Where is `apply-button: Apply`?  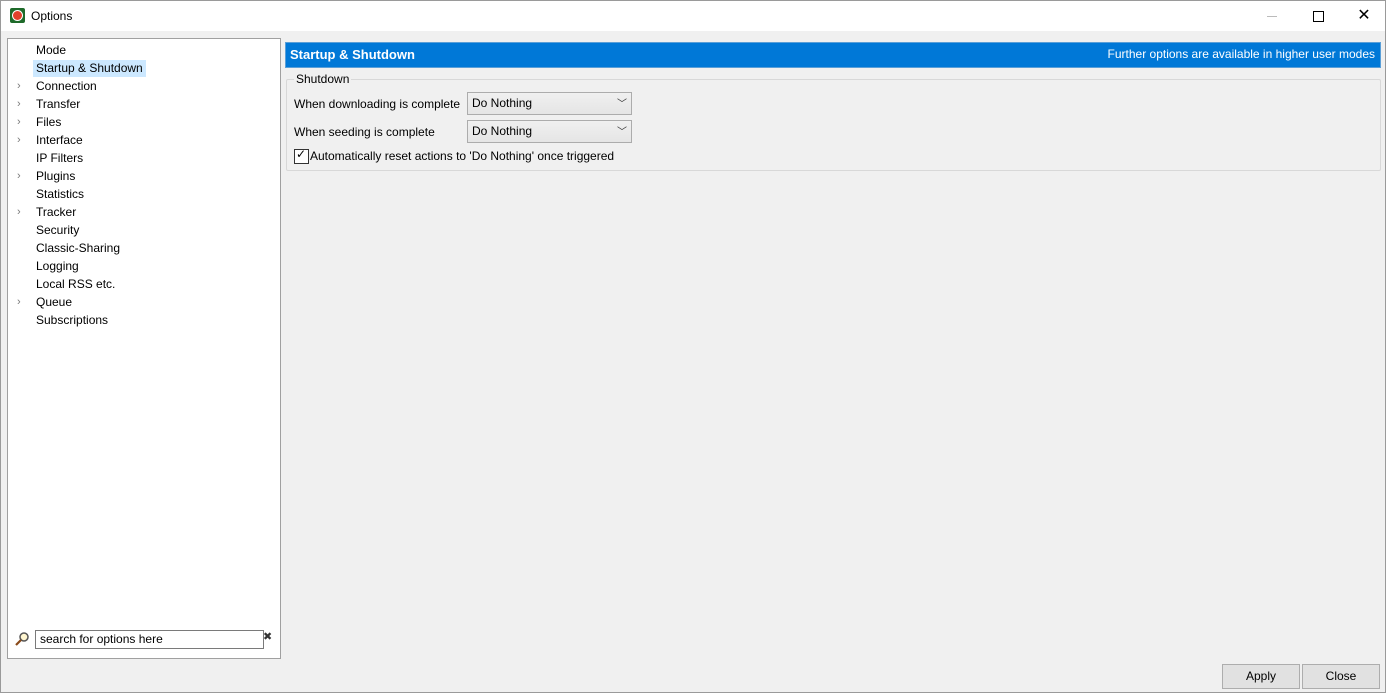 apply-button: Apply is located at coordinates (1261, 676).